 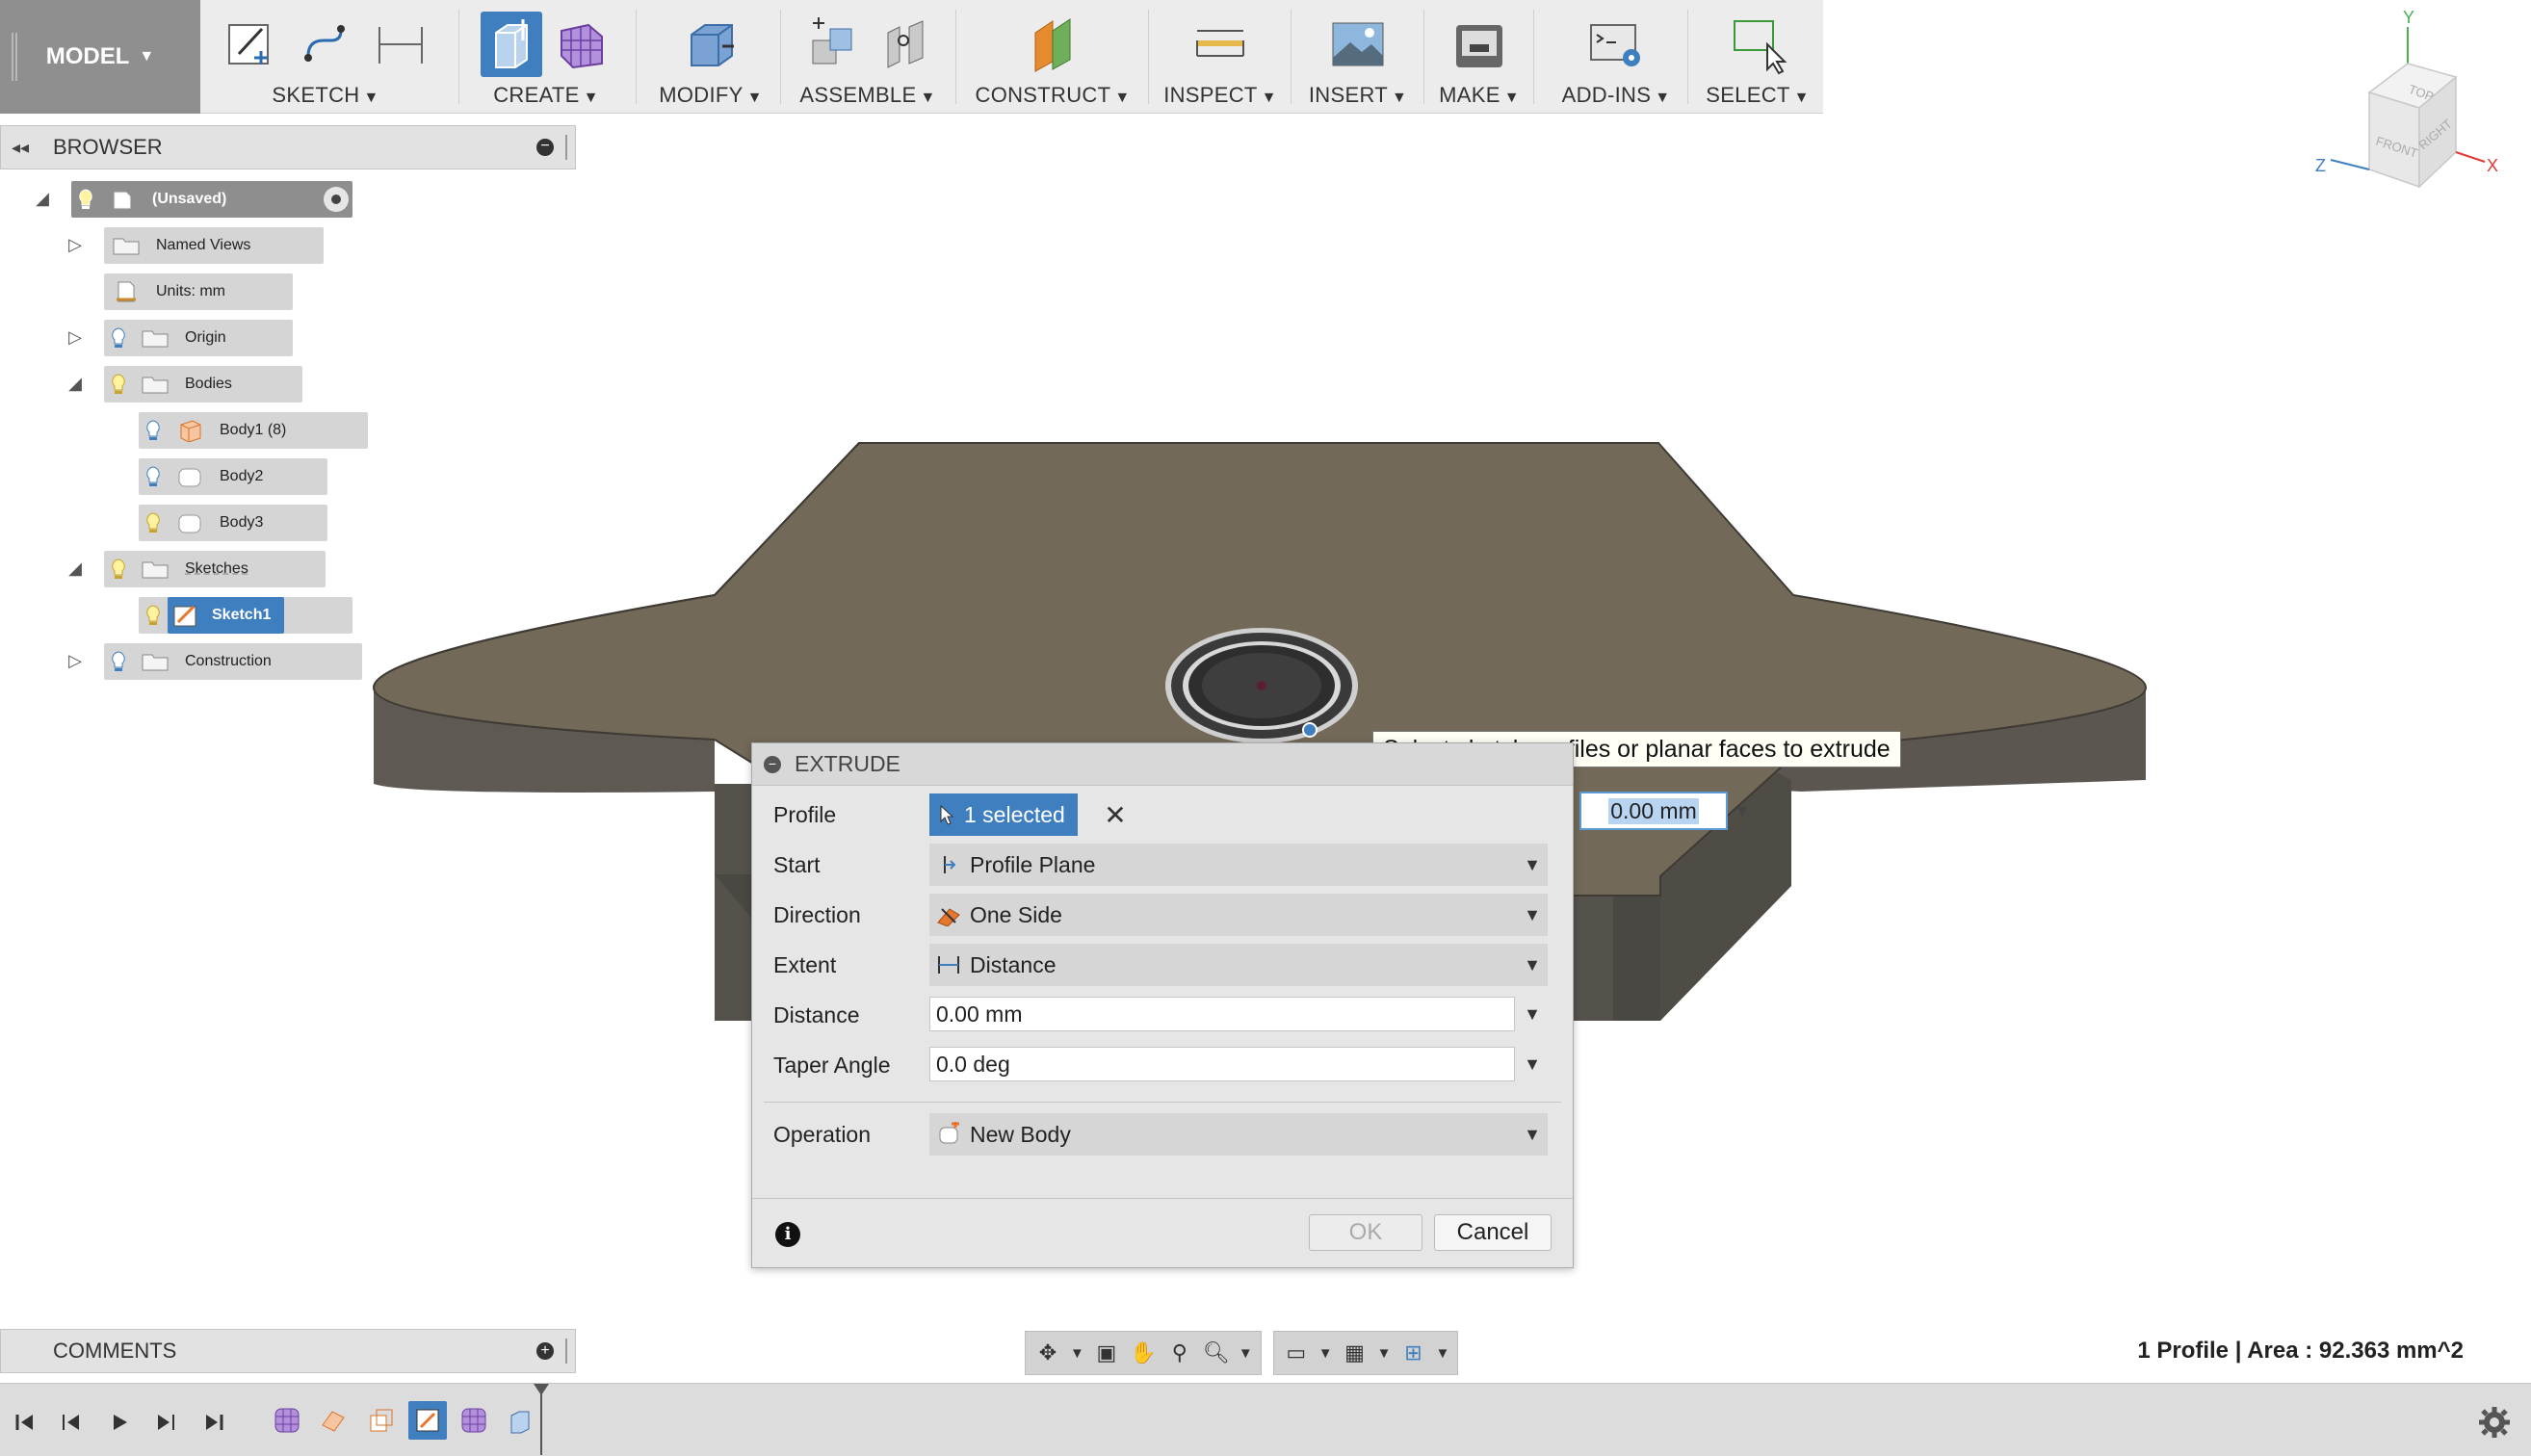 What do you see at coordinates (1052, 44) in the screenshot?
I see `offset-plane-icon` at bounding box center [1052, 44].